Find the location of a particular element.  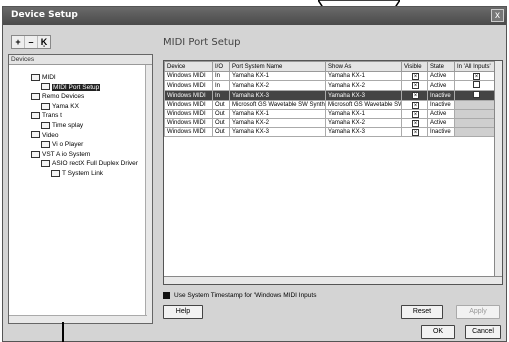

column-header: Show As is located at coordinates (363, 66).